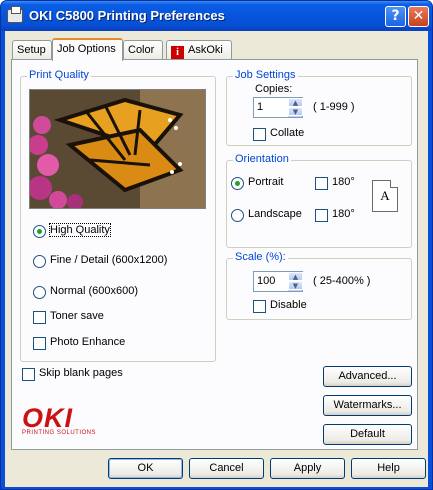 The image size is (433, 490). I want to click on scale-group: Scale (%): 100 ▲ ▼ ( 25-400% ) Disable, so click(319, 285).